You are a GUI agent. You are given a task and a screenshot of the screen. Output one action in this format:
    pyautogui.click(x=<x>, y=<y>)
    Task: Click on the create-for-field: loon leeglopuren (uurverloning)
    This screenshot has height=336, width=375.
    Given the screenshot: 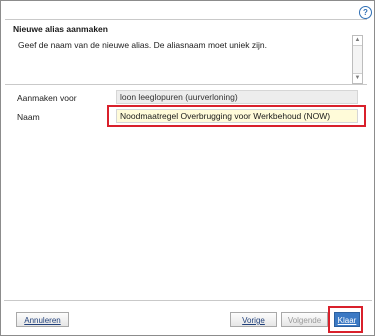 What is the action you would take?
    pyautogui.click(x=237, y=97)
    